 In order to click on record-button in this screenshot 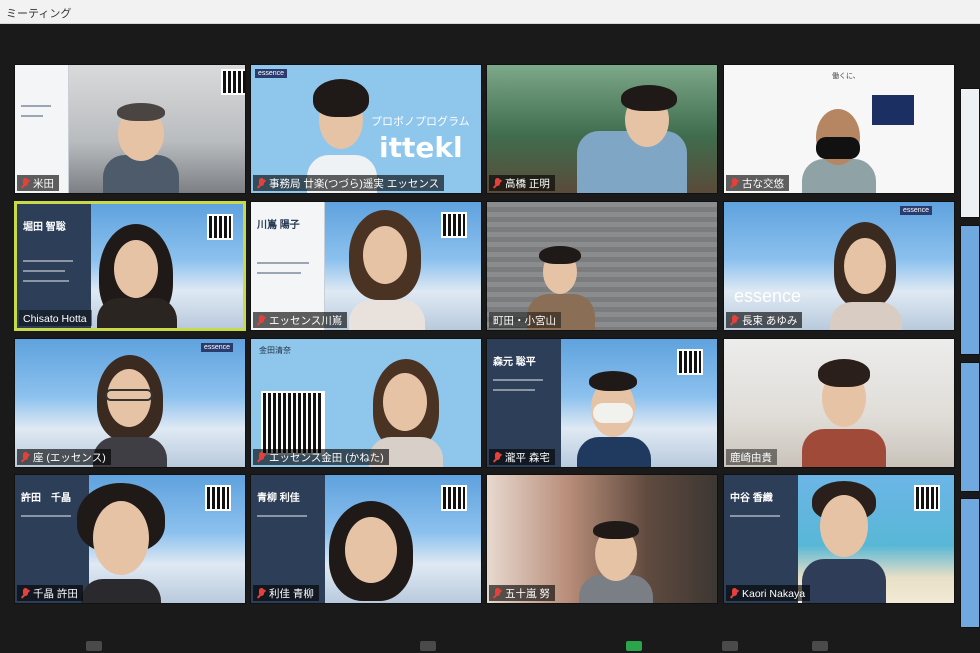, I will do `click(730, 646)`.